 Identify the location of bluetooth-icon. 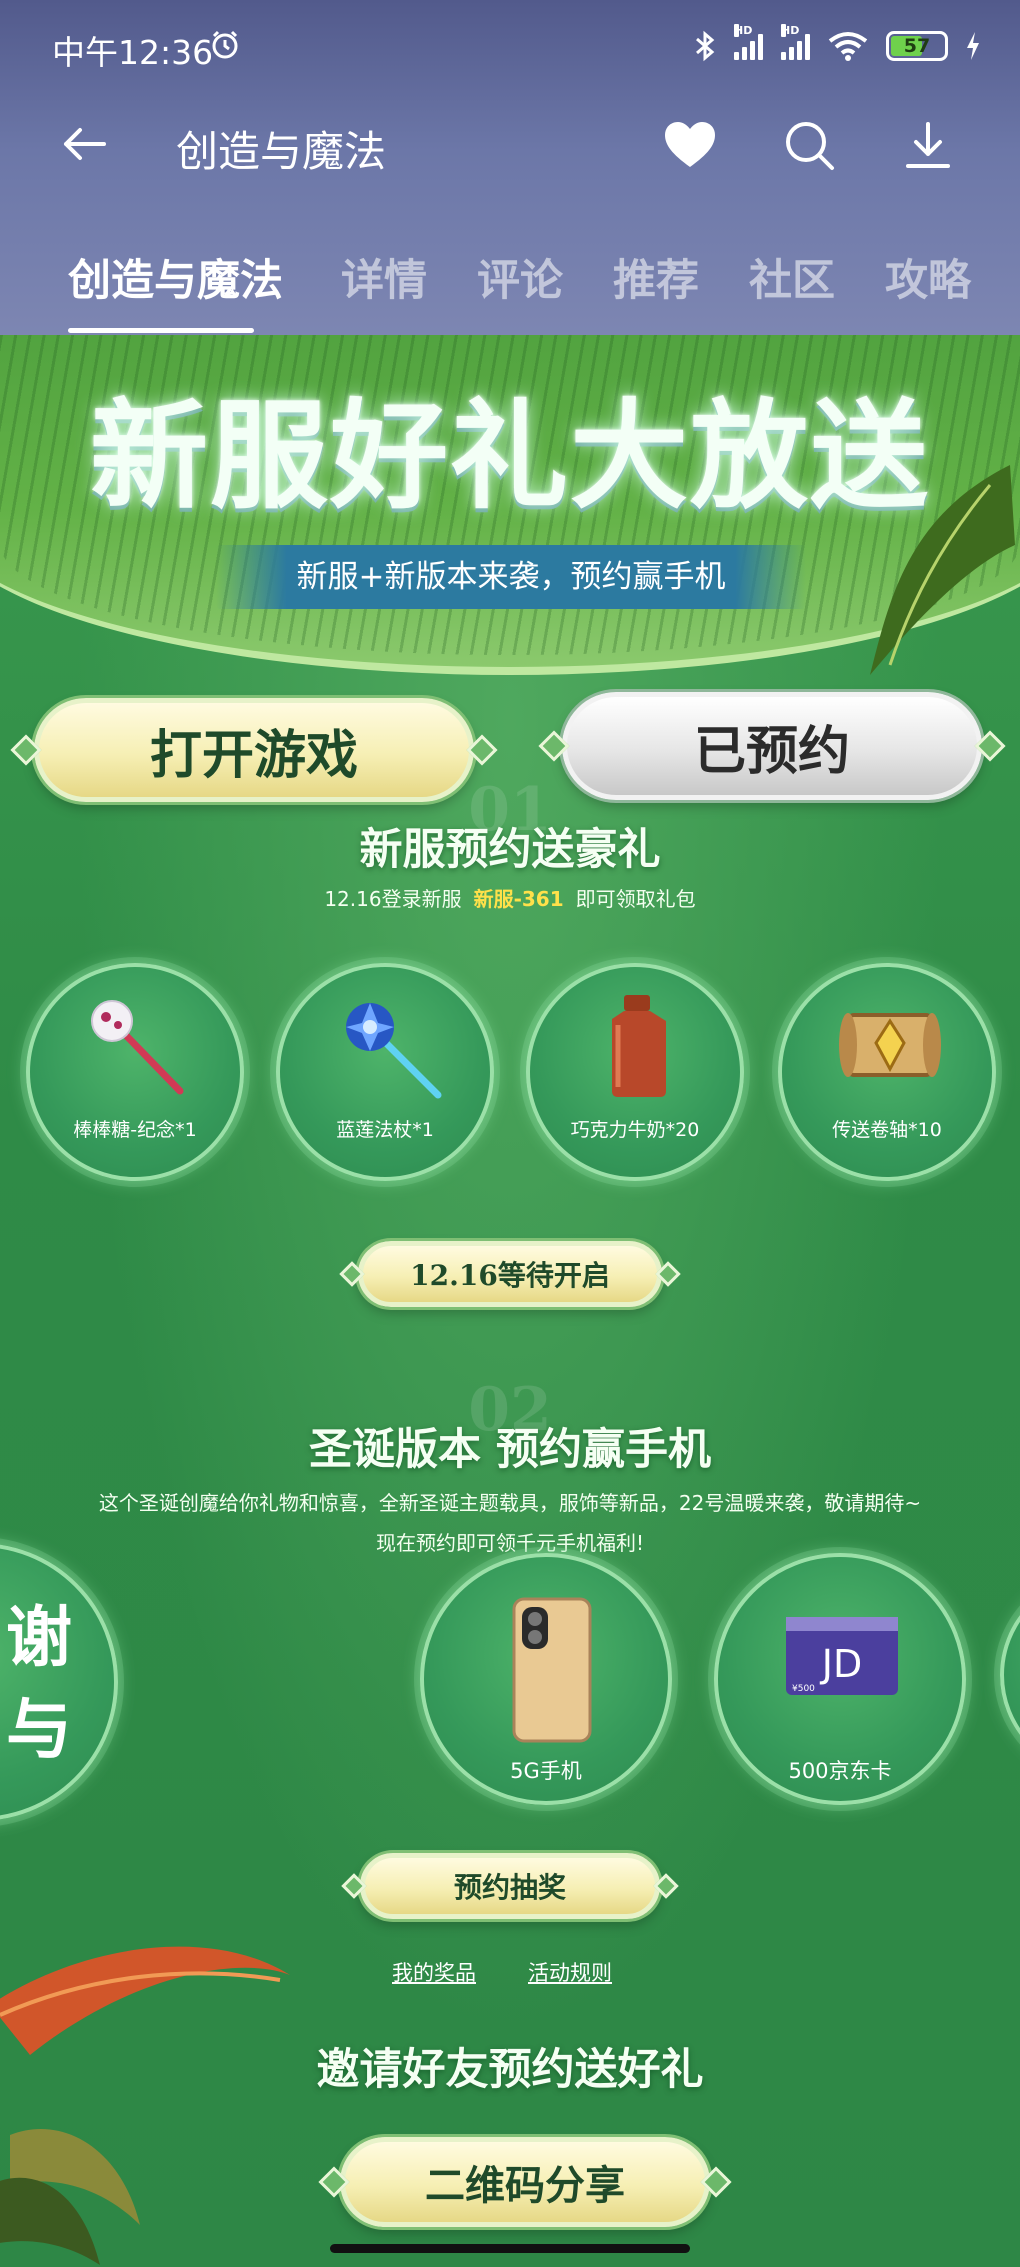
(705, 46).